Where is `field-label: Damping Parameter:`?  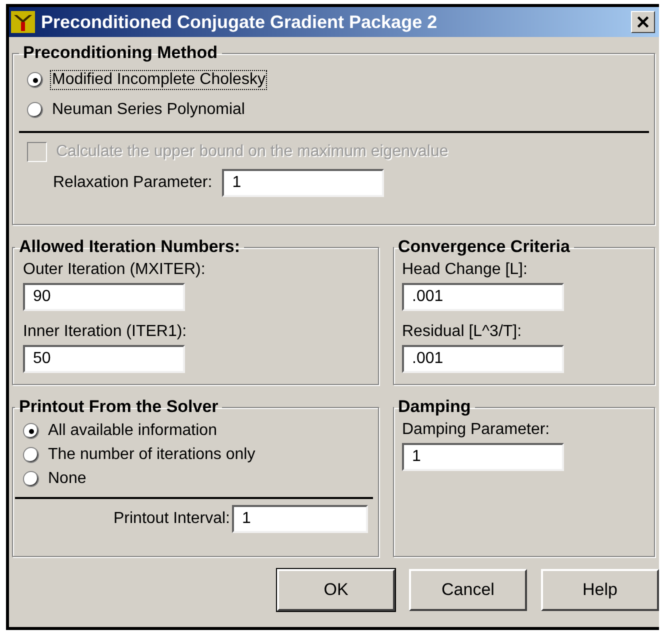 field-label: Damping Parameter: is located at coordinates (476, 430).